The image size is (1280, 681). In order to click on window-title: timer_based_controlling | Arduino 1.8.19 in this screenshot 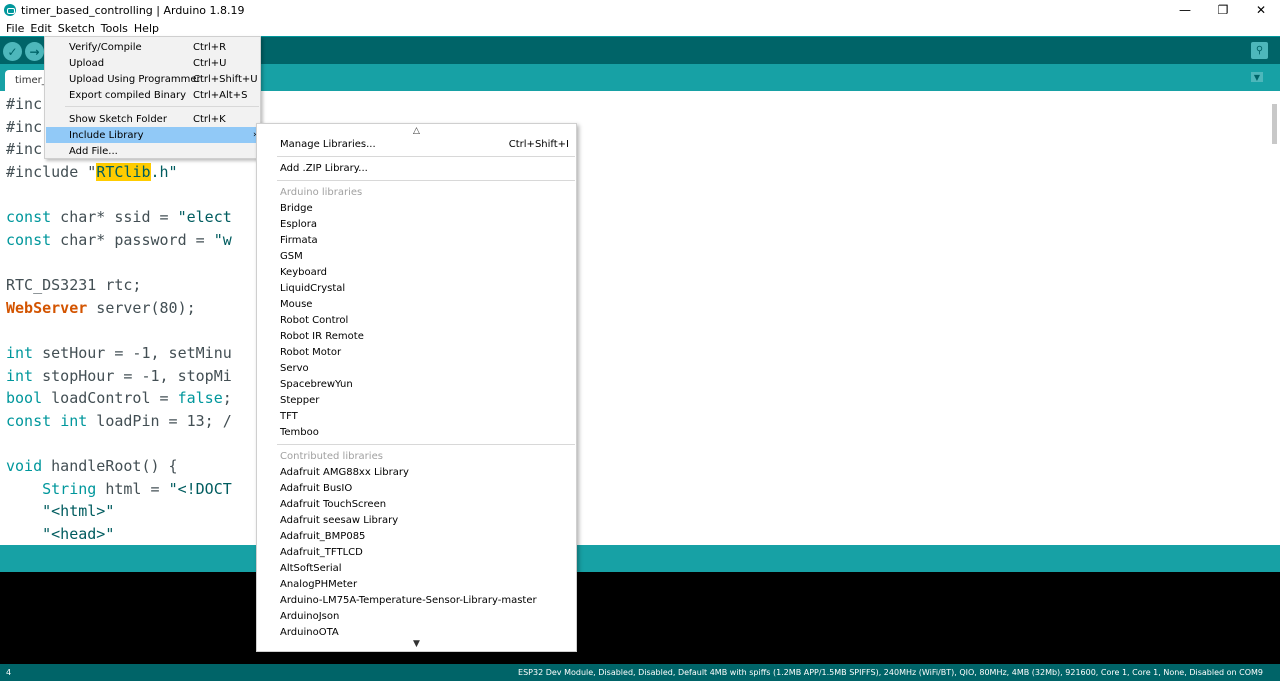, I will do `click(133, 10)`.